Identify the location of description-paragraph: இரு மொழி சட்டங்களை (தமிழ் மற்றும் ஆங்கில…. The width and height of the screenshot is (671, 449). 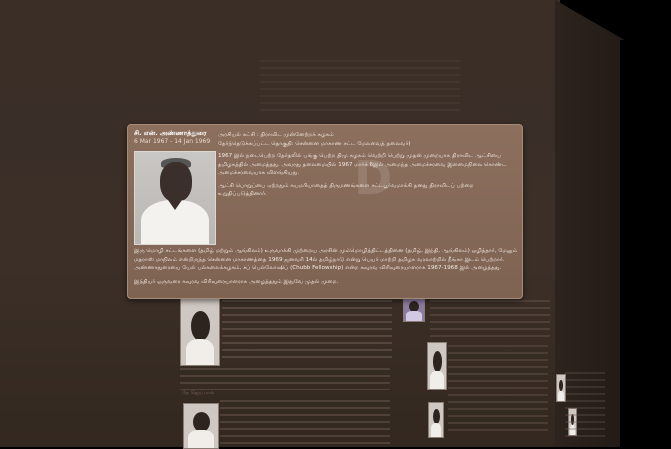
(326, 259).